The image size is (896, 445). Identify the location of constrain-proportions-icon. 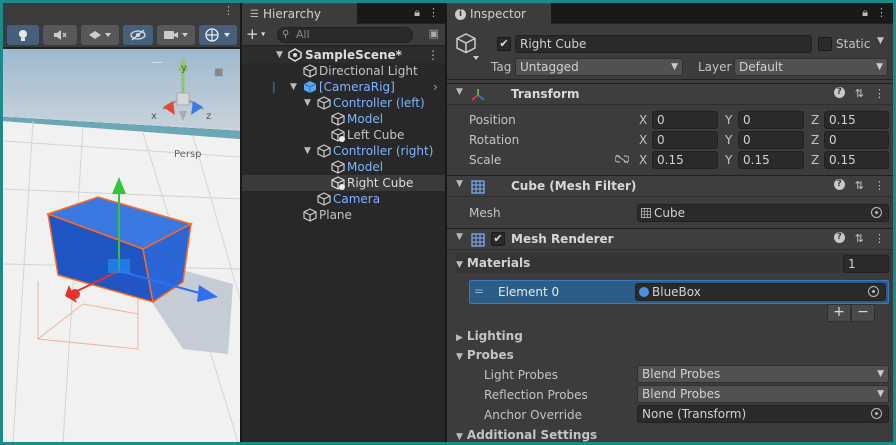
(622, 159).